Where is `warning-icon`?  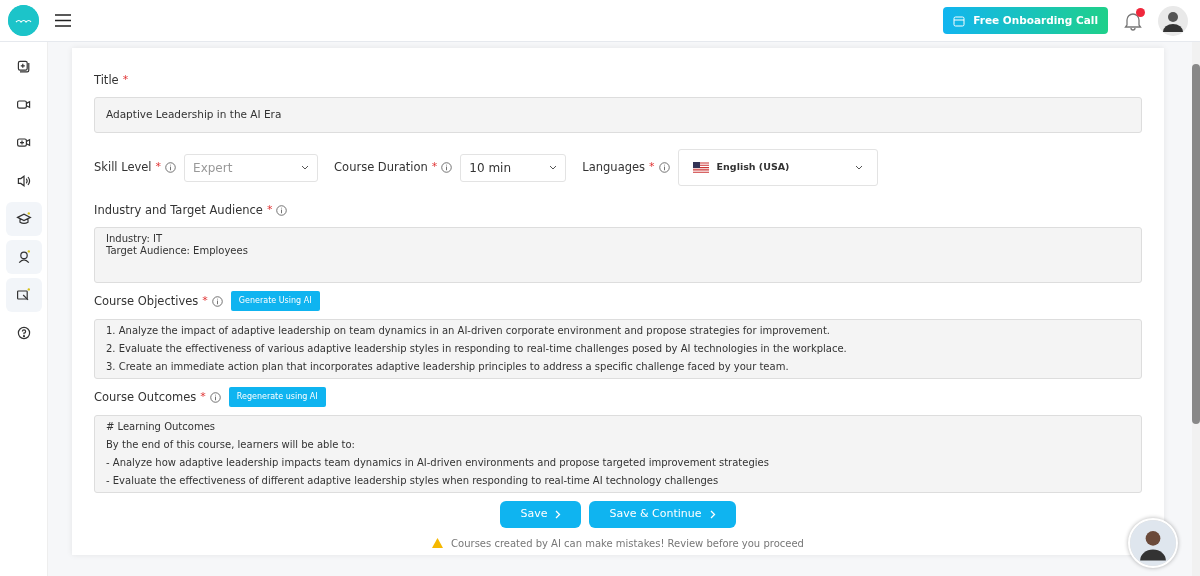
warning-icon is located at coordinates (438, 543).